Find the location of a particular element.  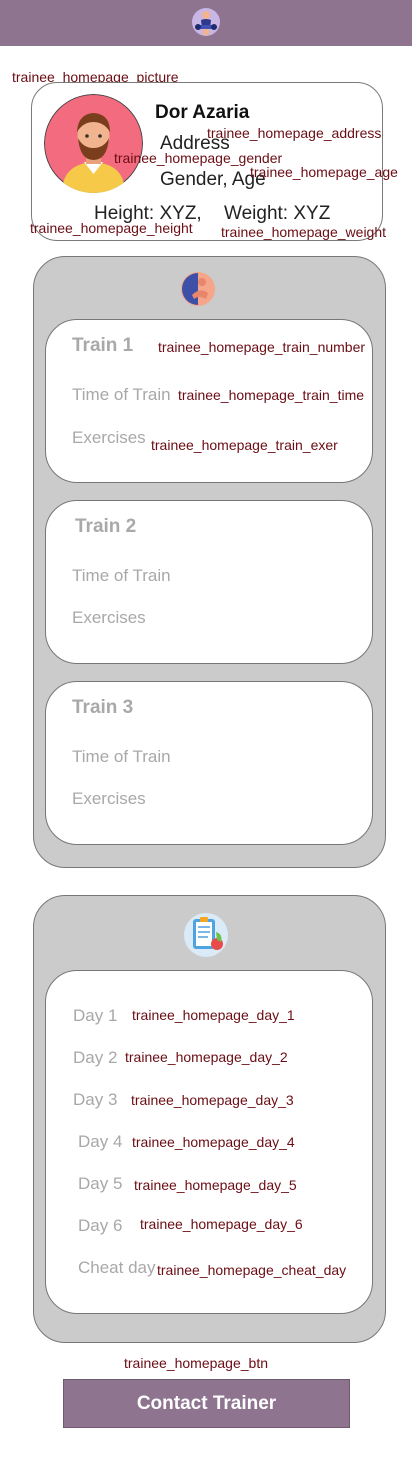

debug-label-train-number: trainee_homepage_train_number is located at coordinates (262, 347).